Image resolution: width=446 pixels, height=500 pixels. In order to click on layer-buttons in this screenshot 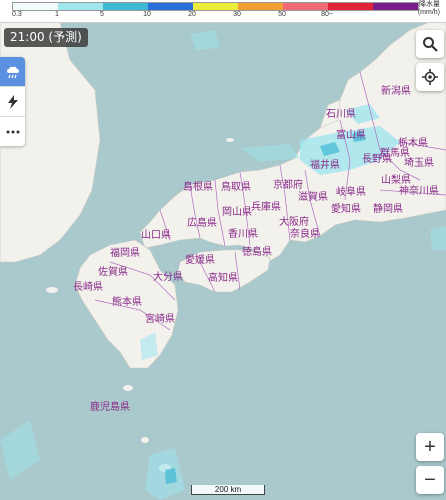, I will do `click(12, 101)`.